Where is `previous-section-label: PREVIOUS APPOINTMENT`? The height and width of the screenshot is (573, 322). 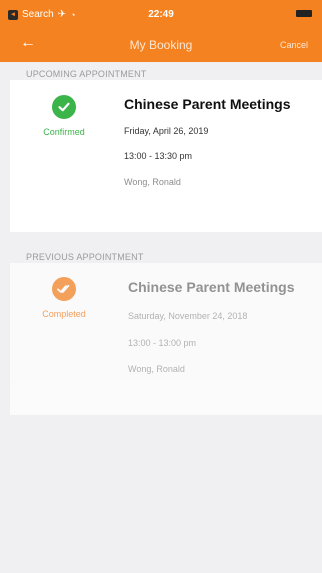 previous-section-label: PREVIOUS APPOINTMENT is located at coordinates (85, 257).